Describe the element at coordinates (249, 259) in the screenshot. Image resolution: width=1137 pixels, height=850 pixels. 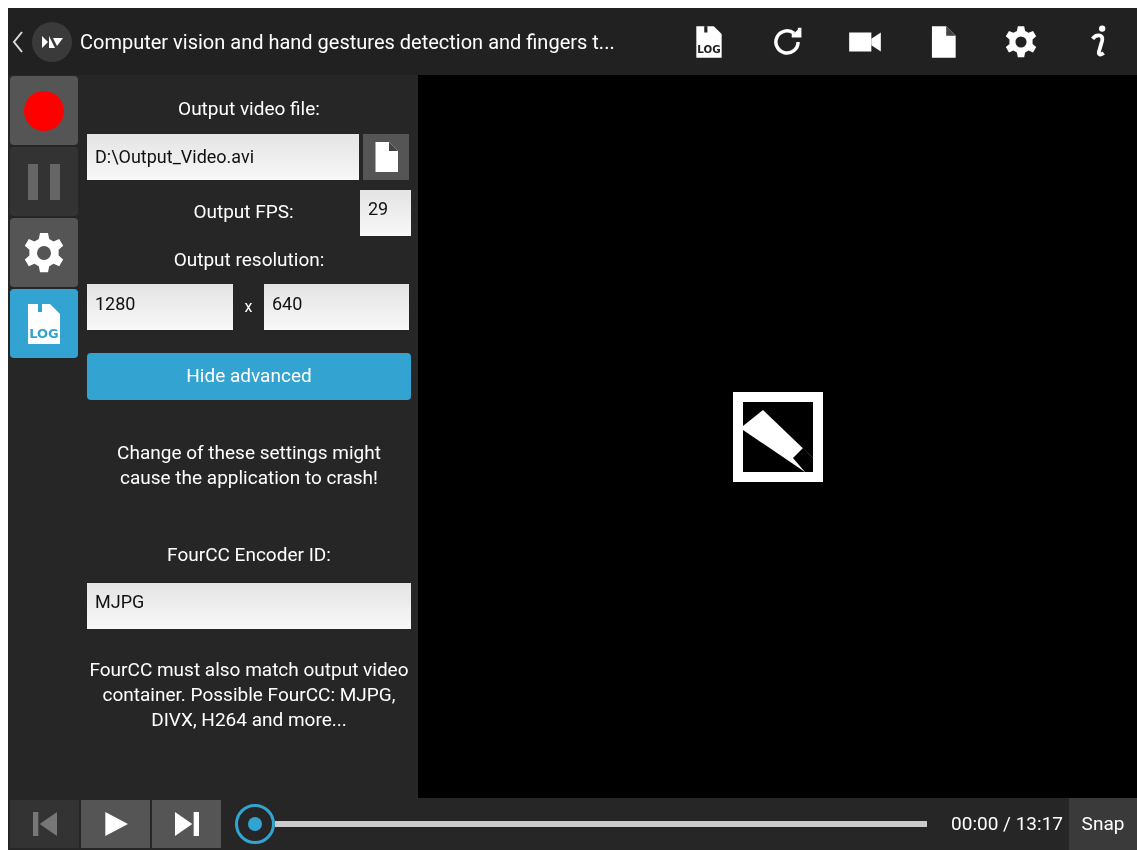
I see `output-resolution-label: Output resolution:` at that location.